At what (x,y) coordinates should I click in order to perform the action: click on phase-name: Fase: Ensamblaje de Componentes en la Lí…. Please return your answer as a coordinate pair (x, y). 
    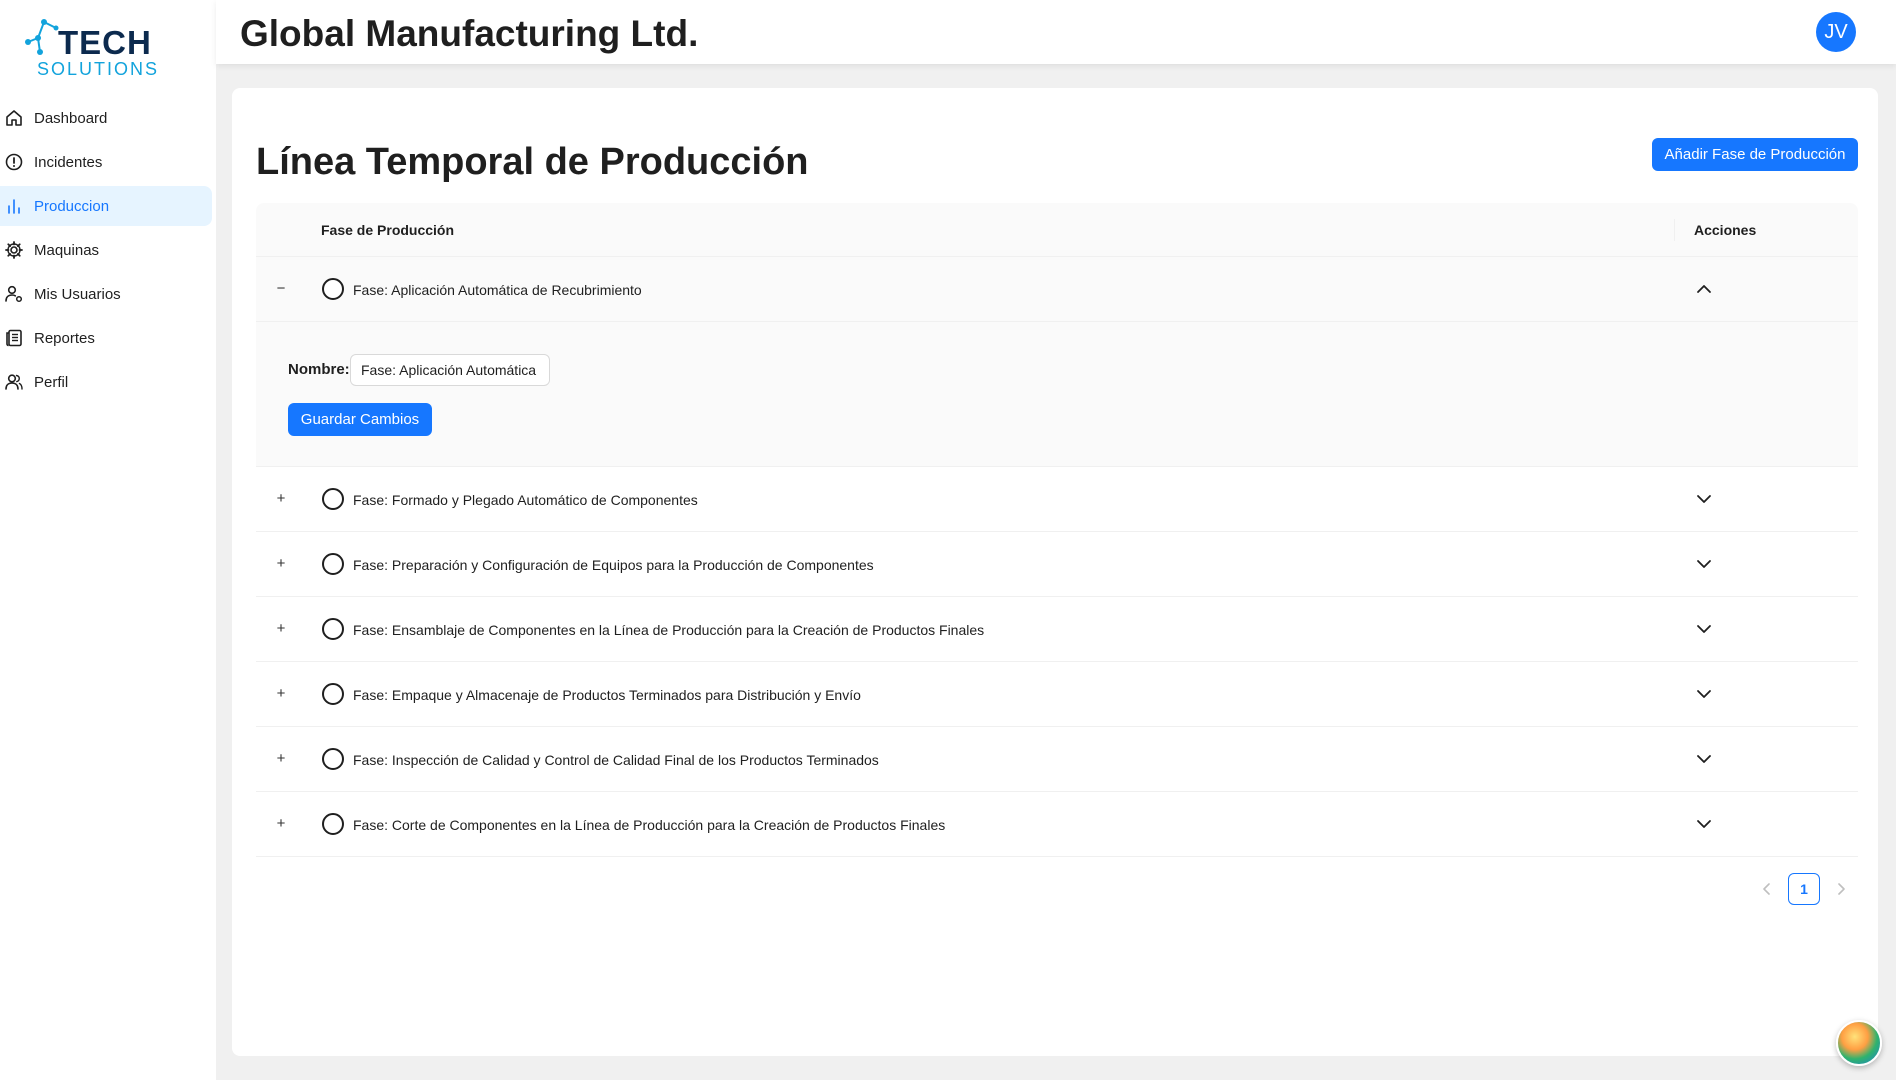
    Looking at the image, I should click on (669, 630).